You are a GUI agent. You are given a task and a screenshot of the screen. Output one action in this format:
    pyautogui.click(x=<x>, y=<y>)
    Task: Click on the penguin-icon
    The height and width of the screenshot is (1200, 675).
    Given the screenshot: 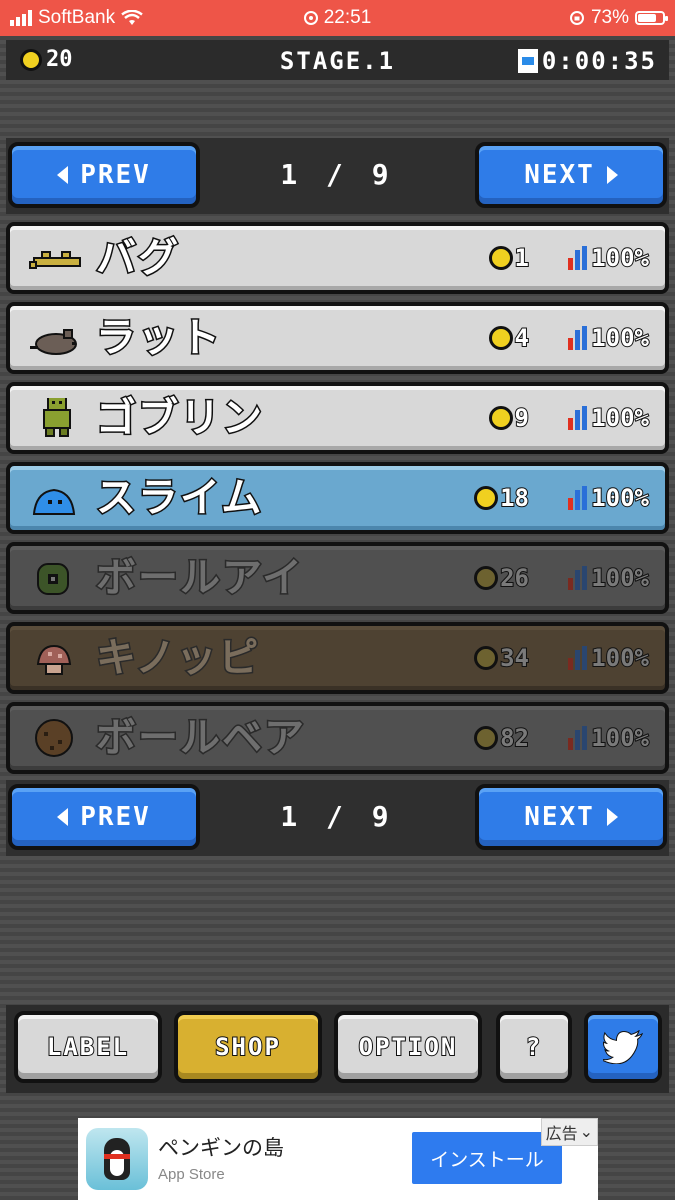 What is the action you would take?
    pyautogui.click(x=117, y=1159)
    